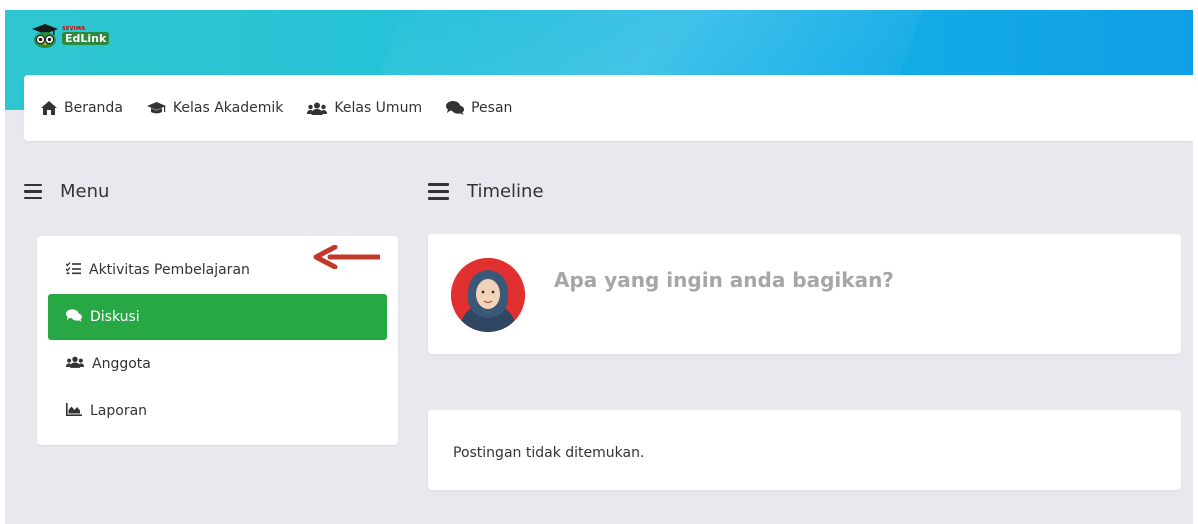 The image size is (1198, 524). I want to click on edlink-logo: SEVIMA EdLink, so click(71, 36).